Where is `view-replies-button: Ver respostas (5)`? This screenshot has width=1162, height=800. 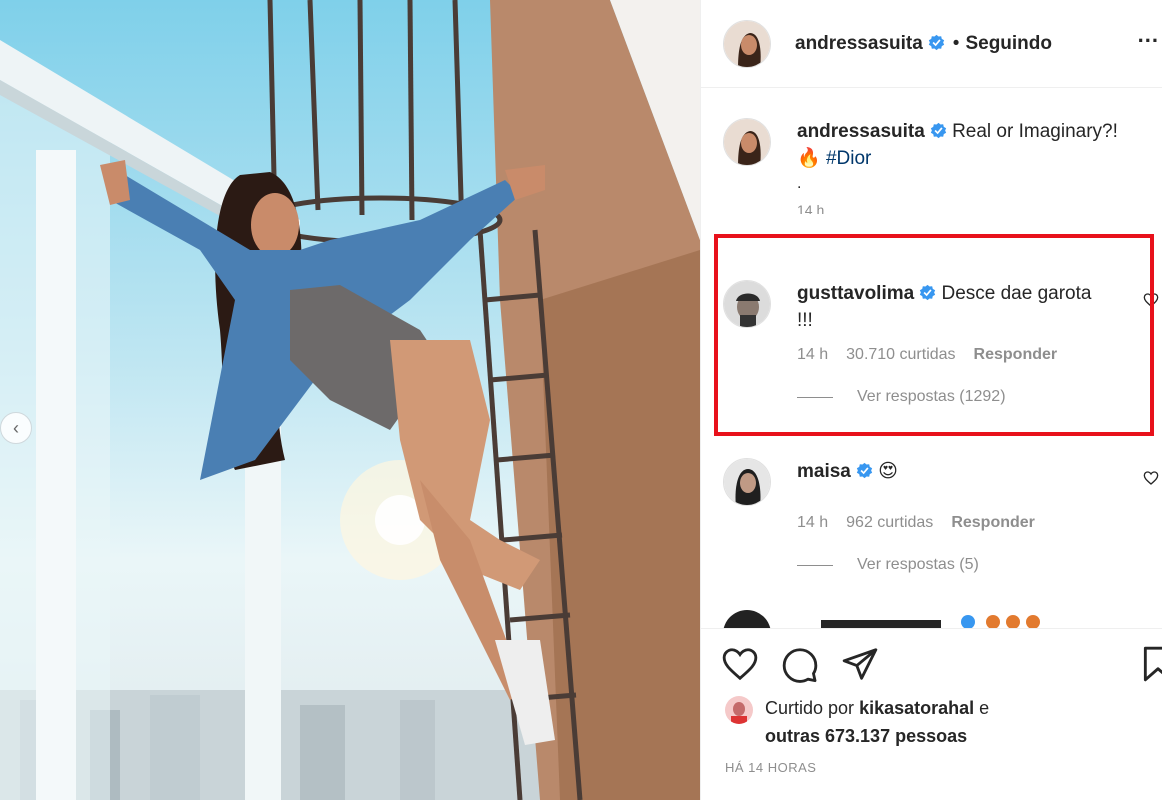 view-replies-button: Ver respostas (5) is located at coordinates (975, 565).